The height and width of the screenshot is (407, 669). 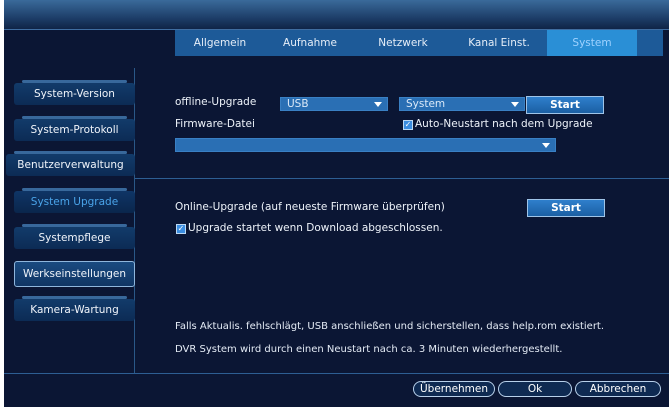 I want to click on upgrade-type-select: System, so click(x=462, y=104).